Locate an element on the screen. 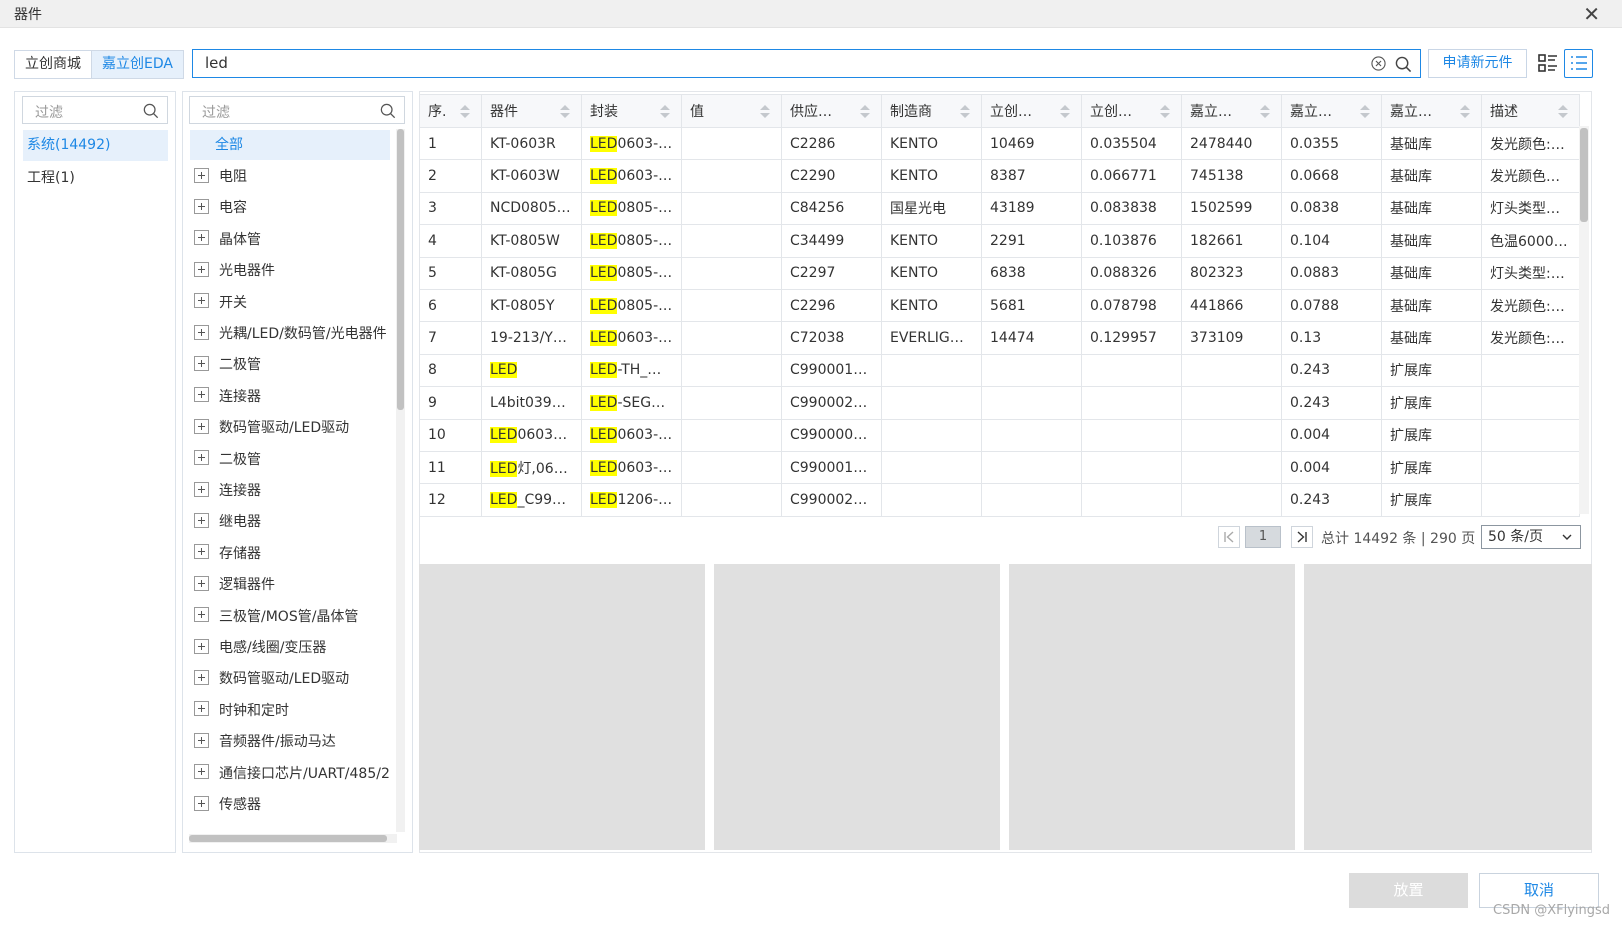 This screenshot has width=1622, height=929. category-hscroll-thumb is located at coordinates (288, 838).